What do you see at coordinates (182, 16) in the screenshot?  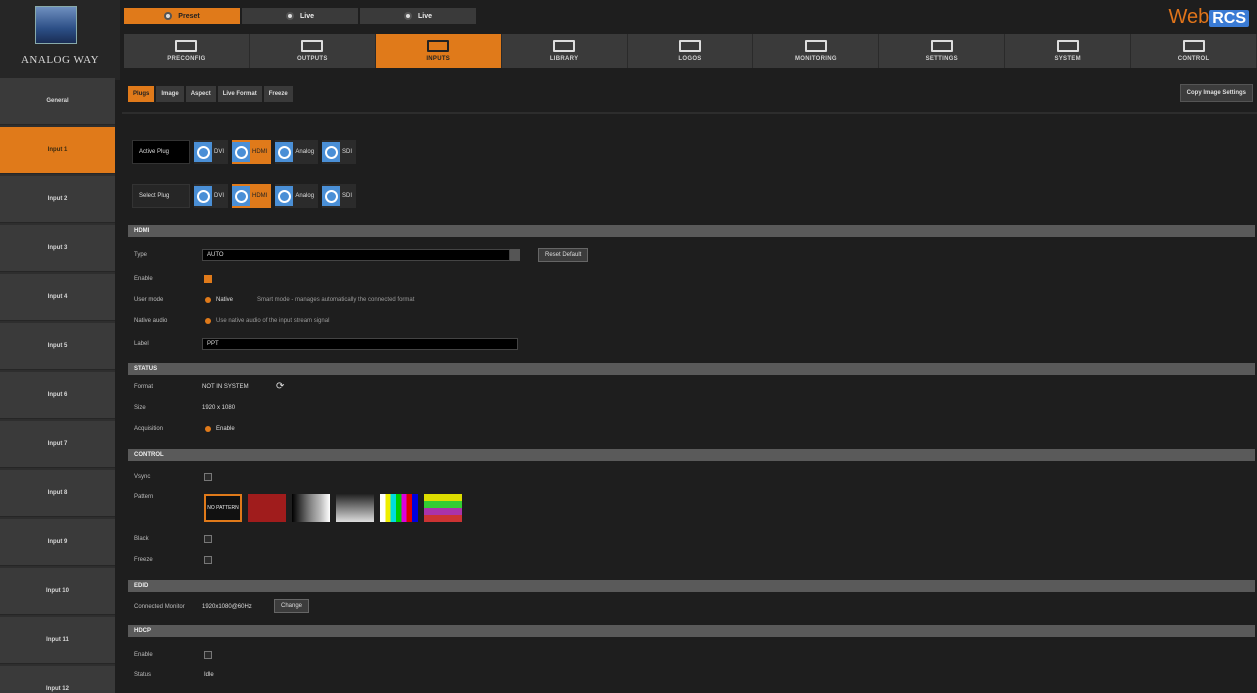 I see `mode-preset: Preset` at bounding box center [182, 16].